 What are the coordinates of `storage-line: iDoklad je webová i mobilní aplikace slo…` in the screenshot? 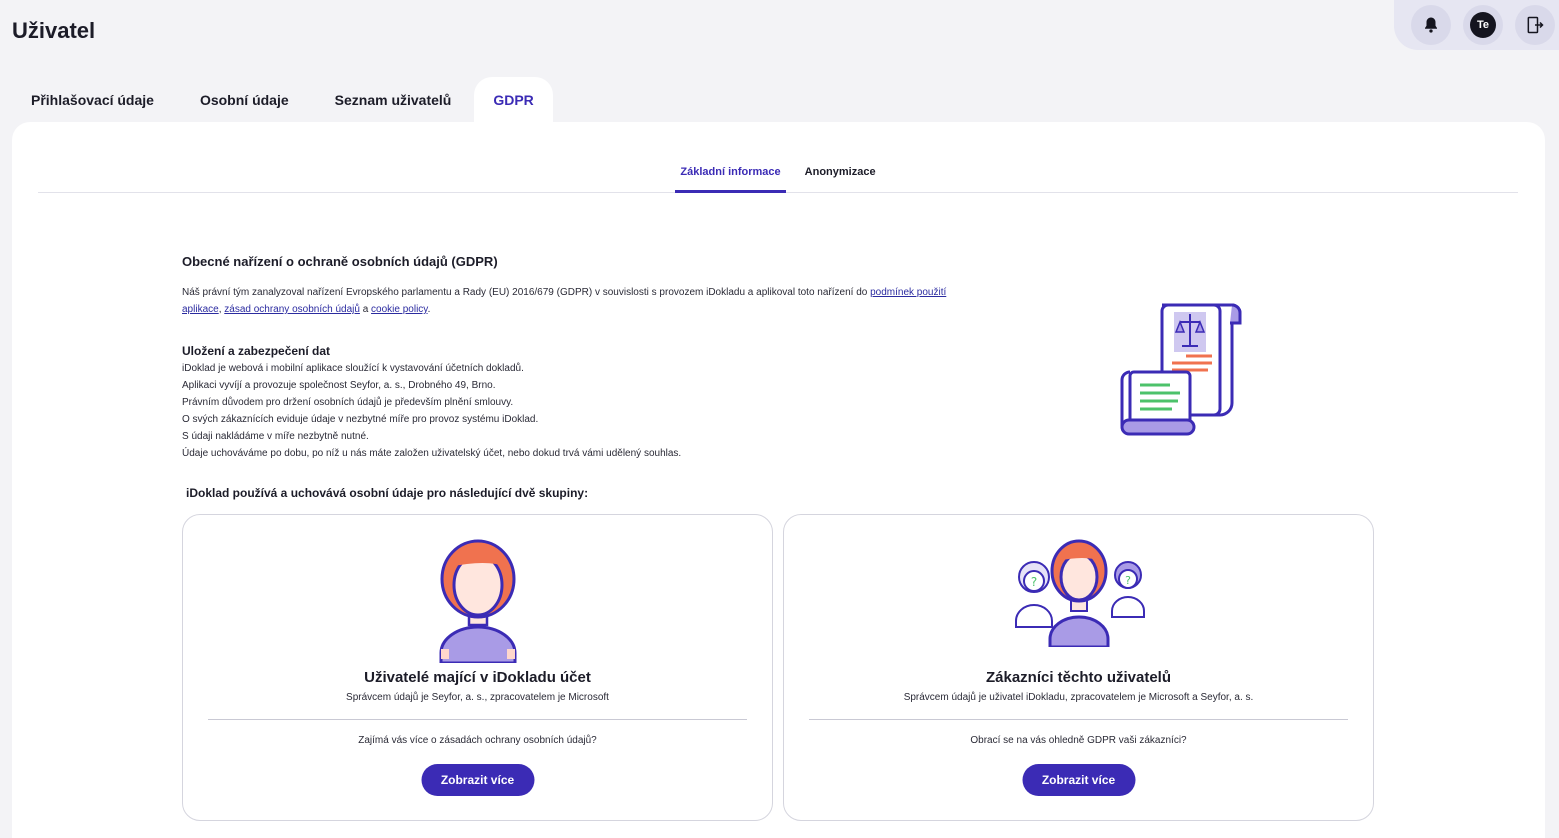 It's located at (353, 368).